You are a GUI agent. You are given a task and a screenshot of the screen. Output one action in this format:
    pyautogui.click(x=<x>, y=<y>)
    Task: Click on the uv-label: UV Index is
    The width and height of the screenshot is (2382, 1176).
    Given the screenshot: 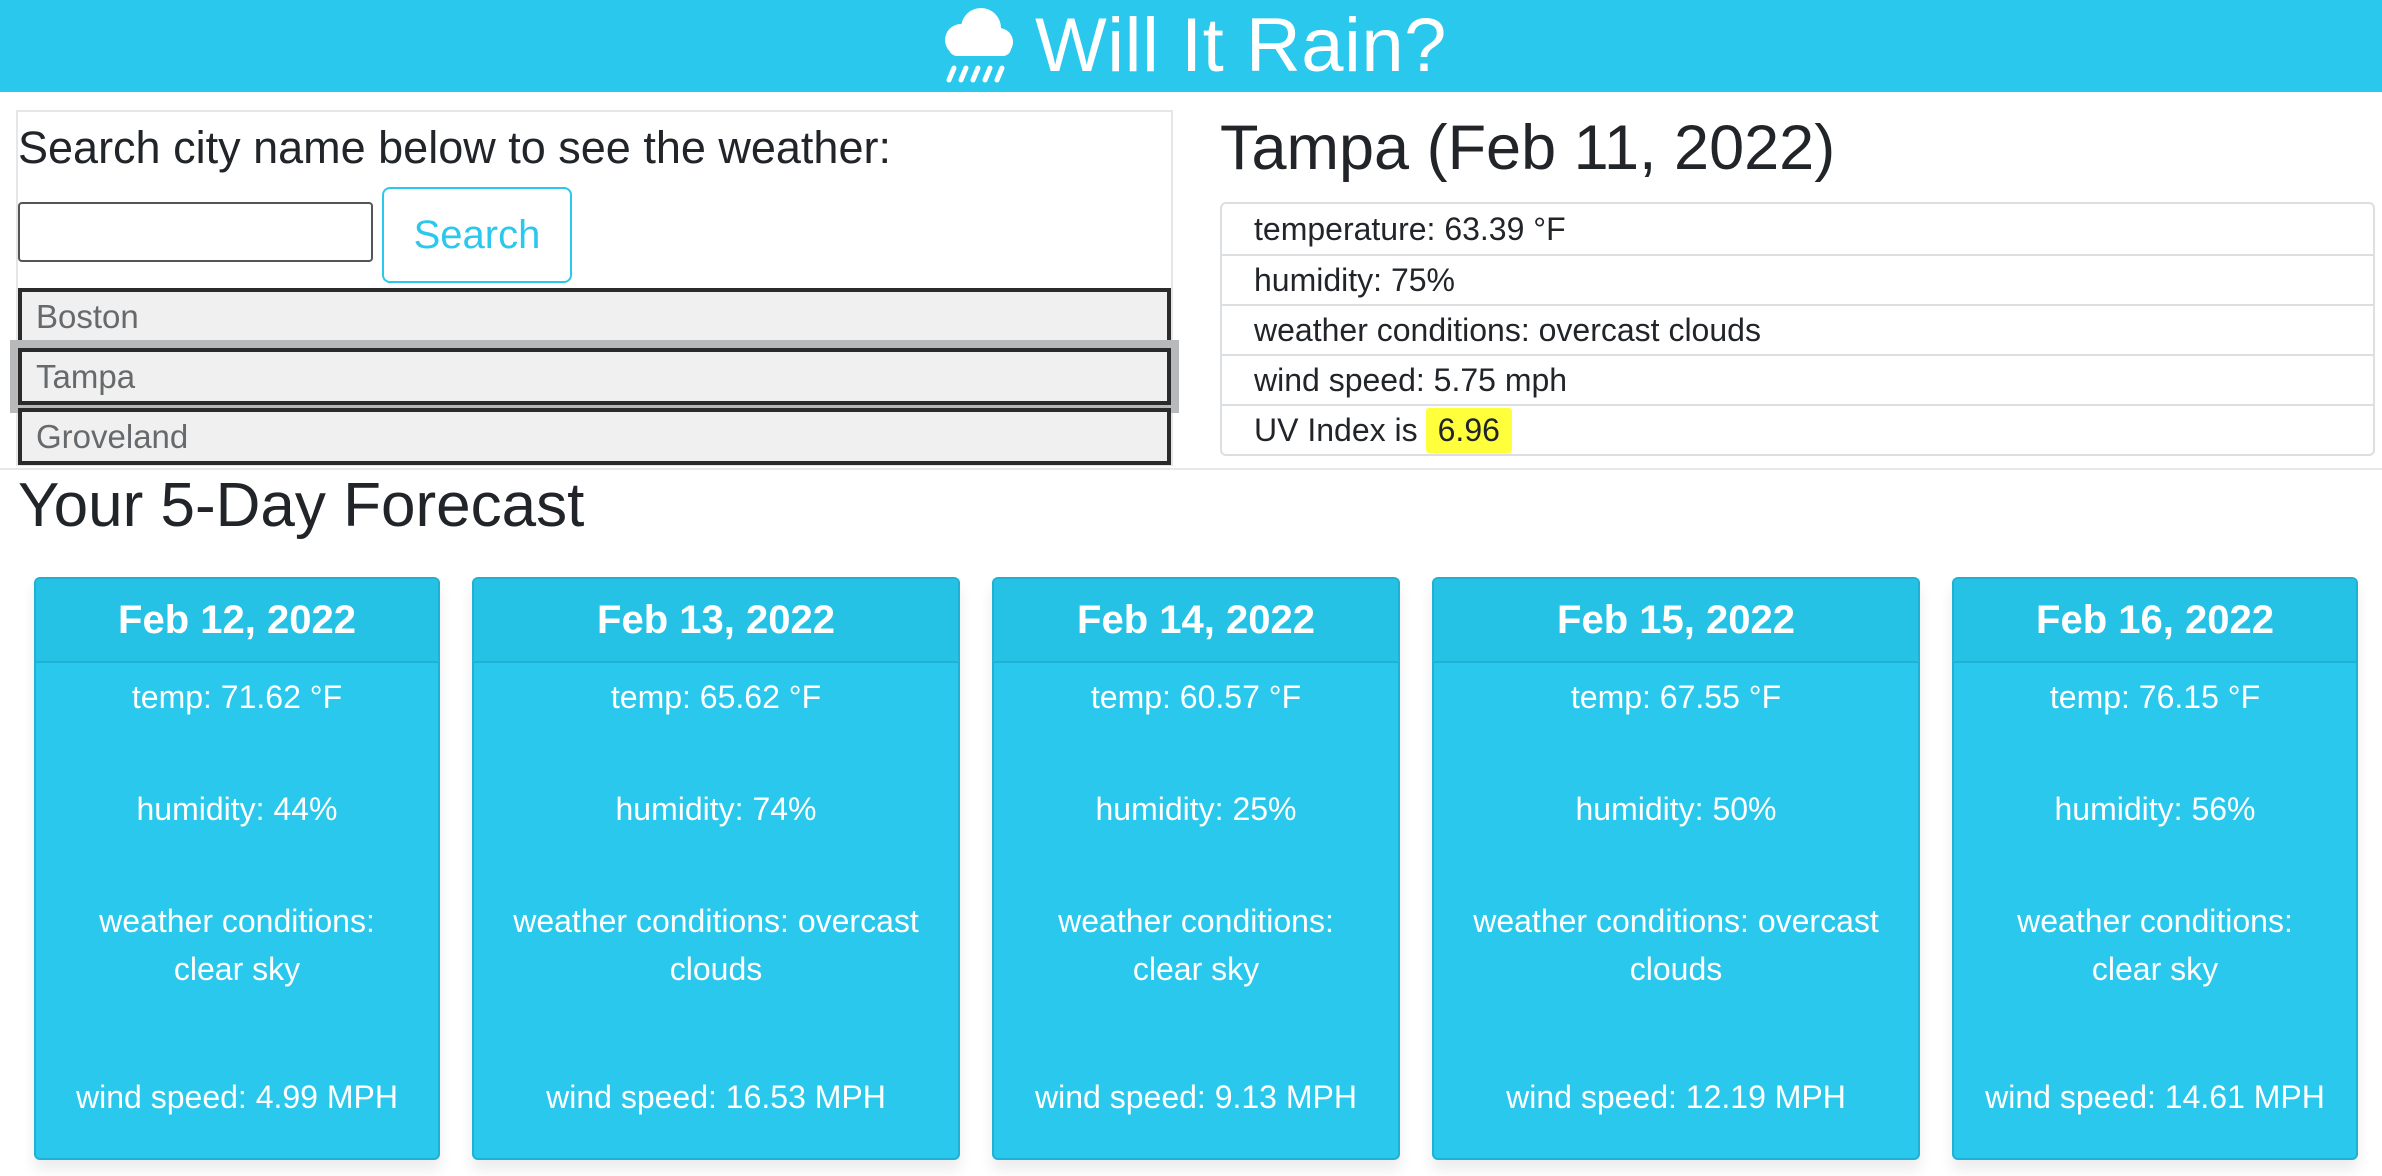 What is the action you would take?
    pyautogui.click(x=1336, y=429)
    